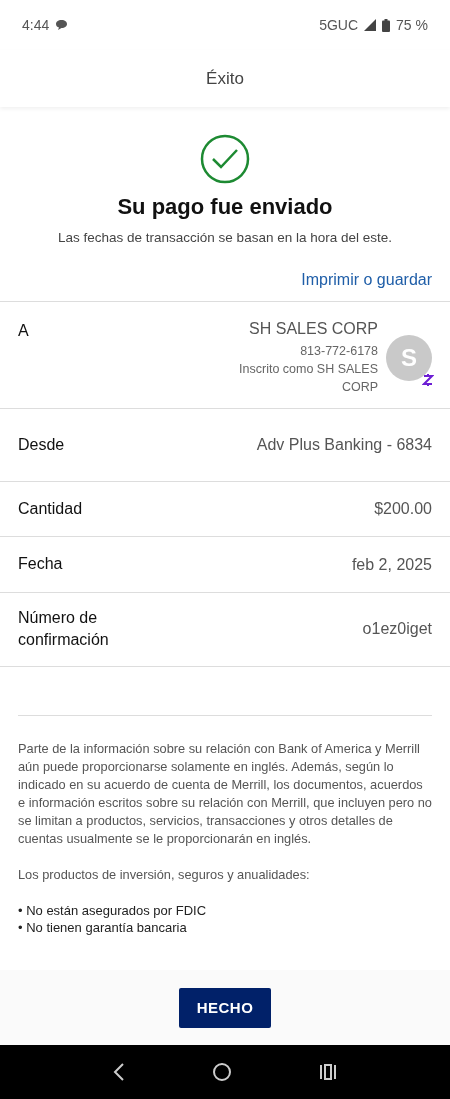 Image resolution: width=450 pixels, height=1099 pixels. I want to click on network-label: 5GUC, so click(339, 25).